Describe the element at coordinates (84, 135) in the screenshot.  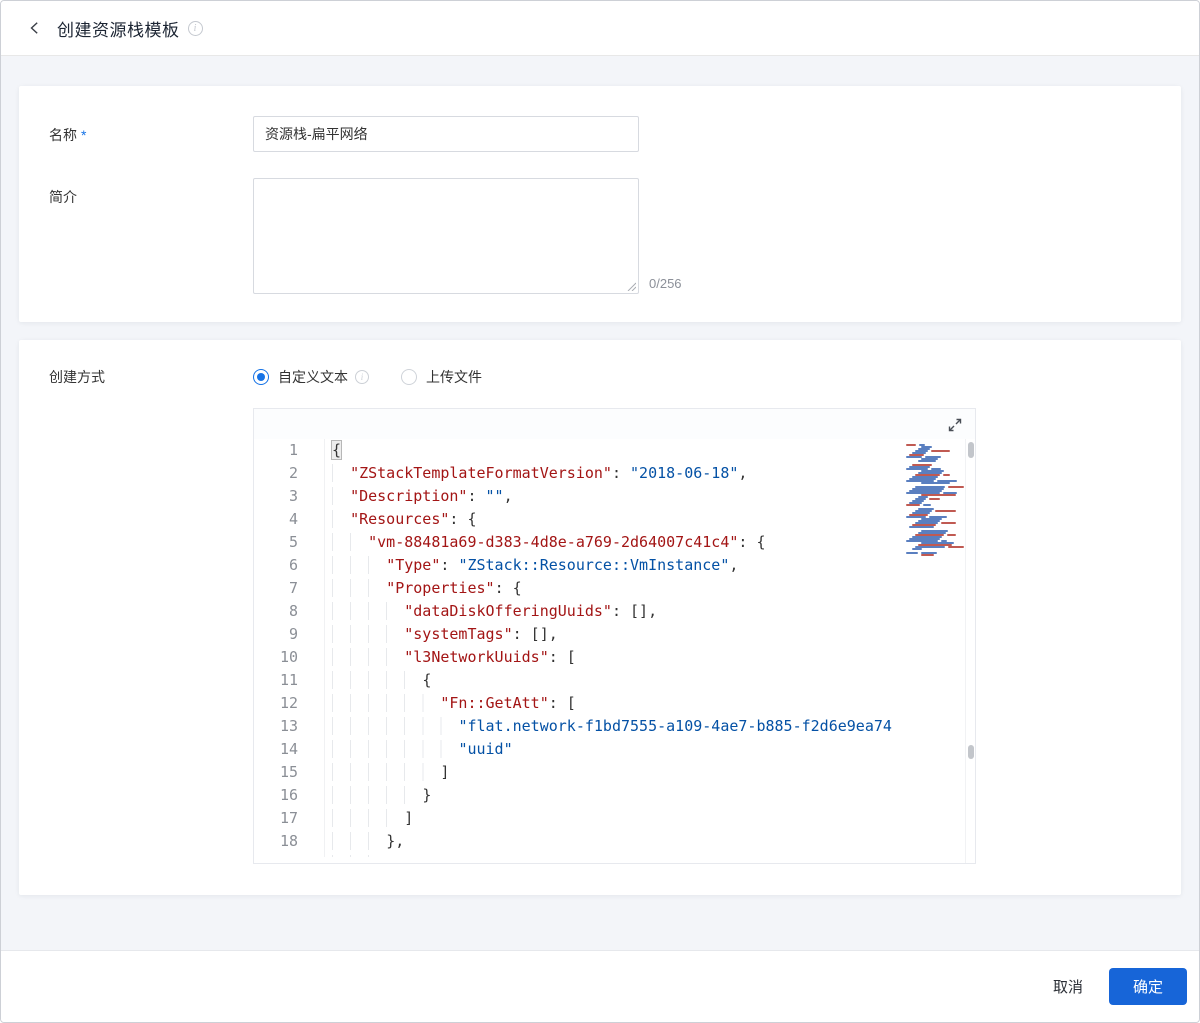
I see `required-asterisk: *` at that location.